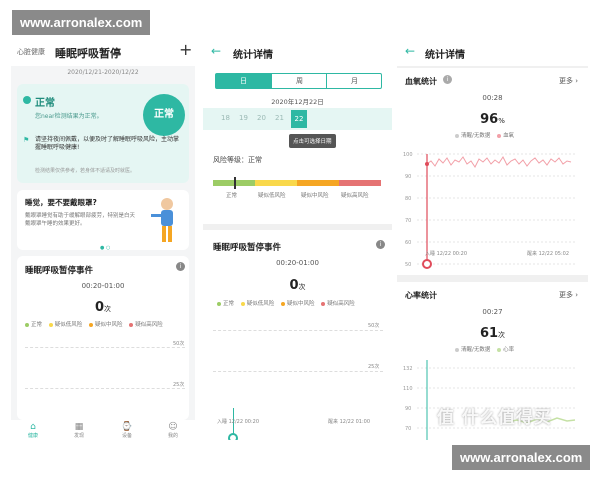 This screenshot has width=600, height=480. Describe the element at coordinates (243, 118) in the screenshot. I see `day-item: 19` at that location.